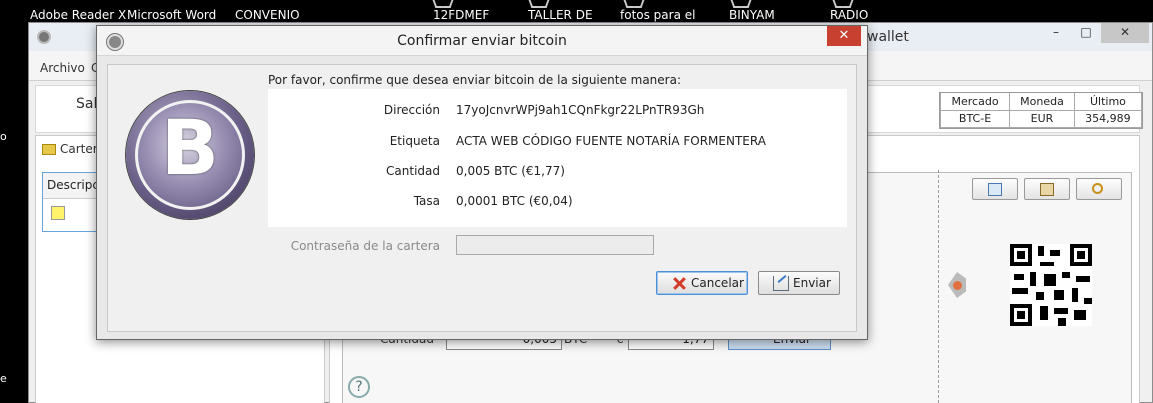 Image resolution: width=1153 pixels, height=403 pixels. I want to click on bitcoin-coin-icon: B, so click(190, 155).